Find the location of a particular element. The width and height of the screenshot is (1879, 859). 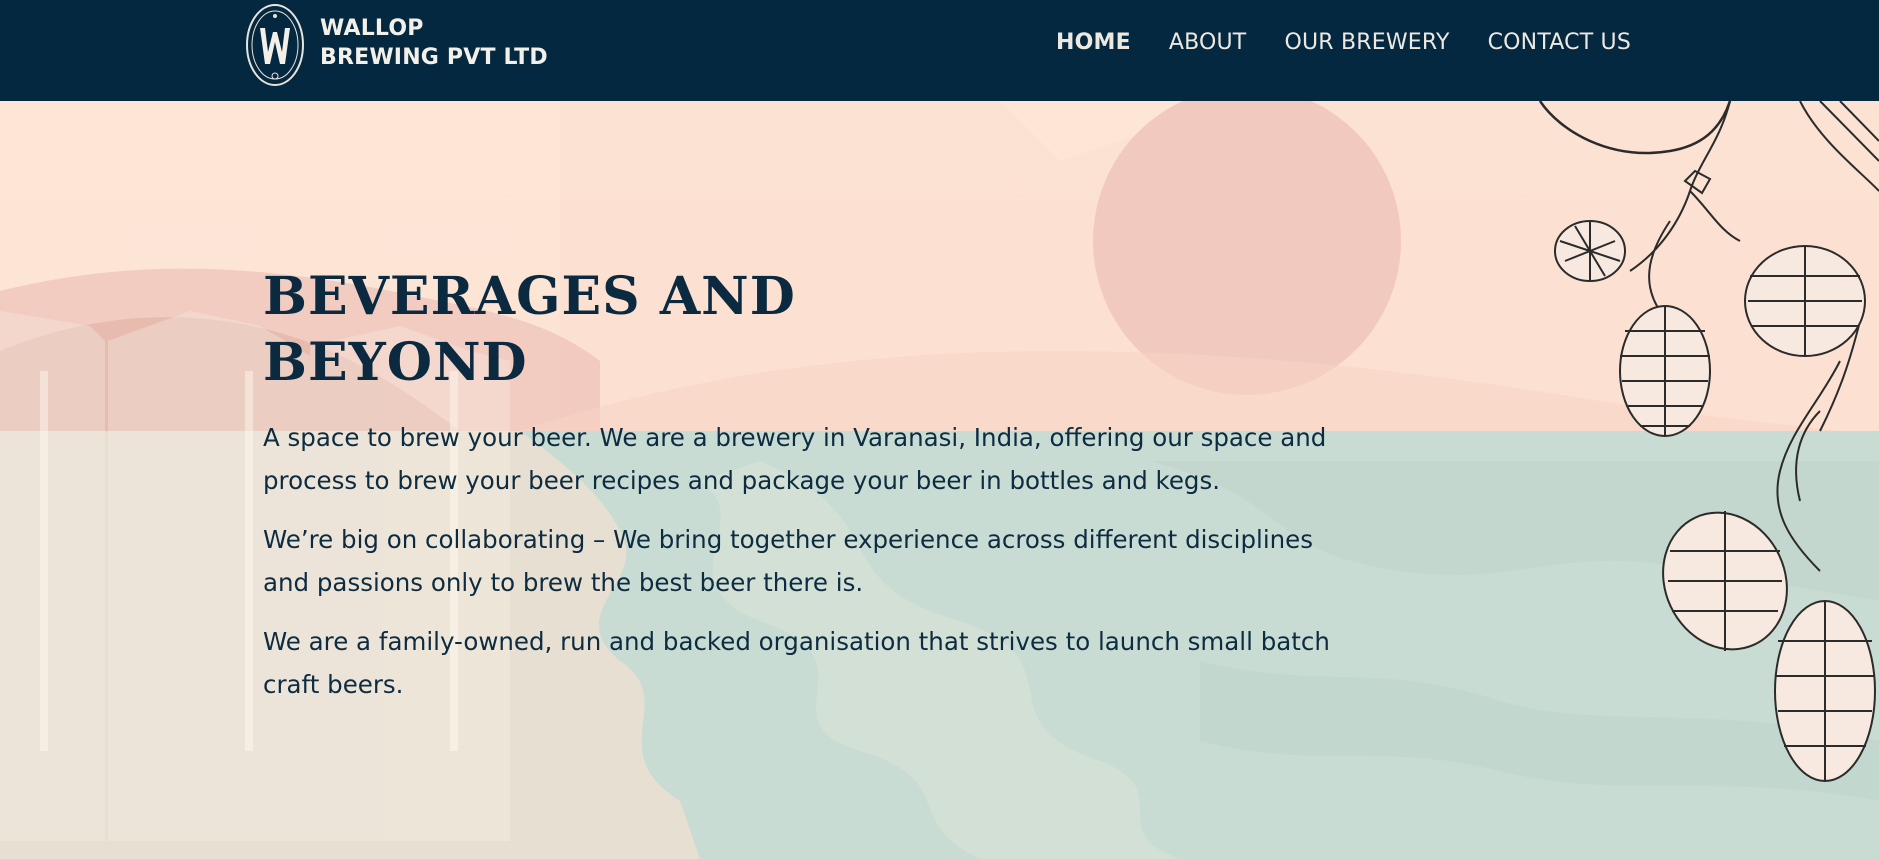

brand-name-line1: WALLOP is located at coordinates (372, 28).